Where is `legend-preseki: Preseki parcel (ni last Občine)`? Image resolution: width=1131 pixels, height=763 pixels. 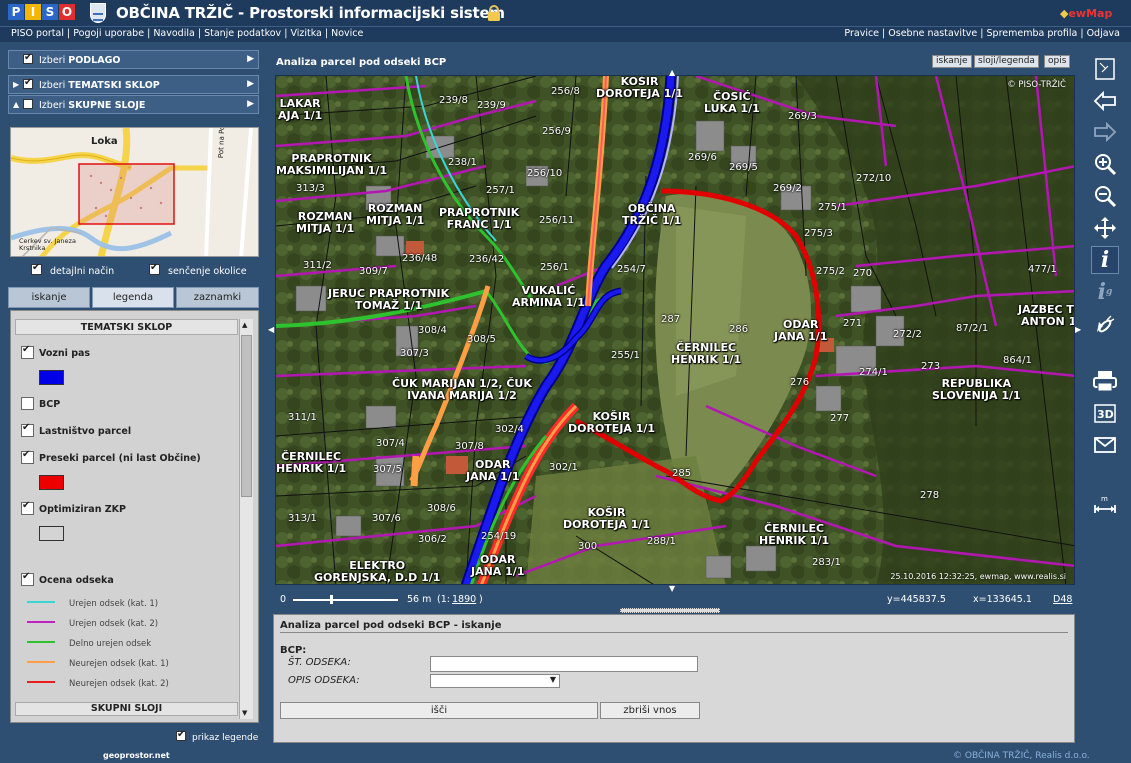 legend-preseki: Preseki parcel (ni last Občine) is located at coordinates (111, 456).